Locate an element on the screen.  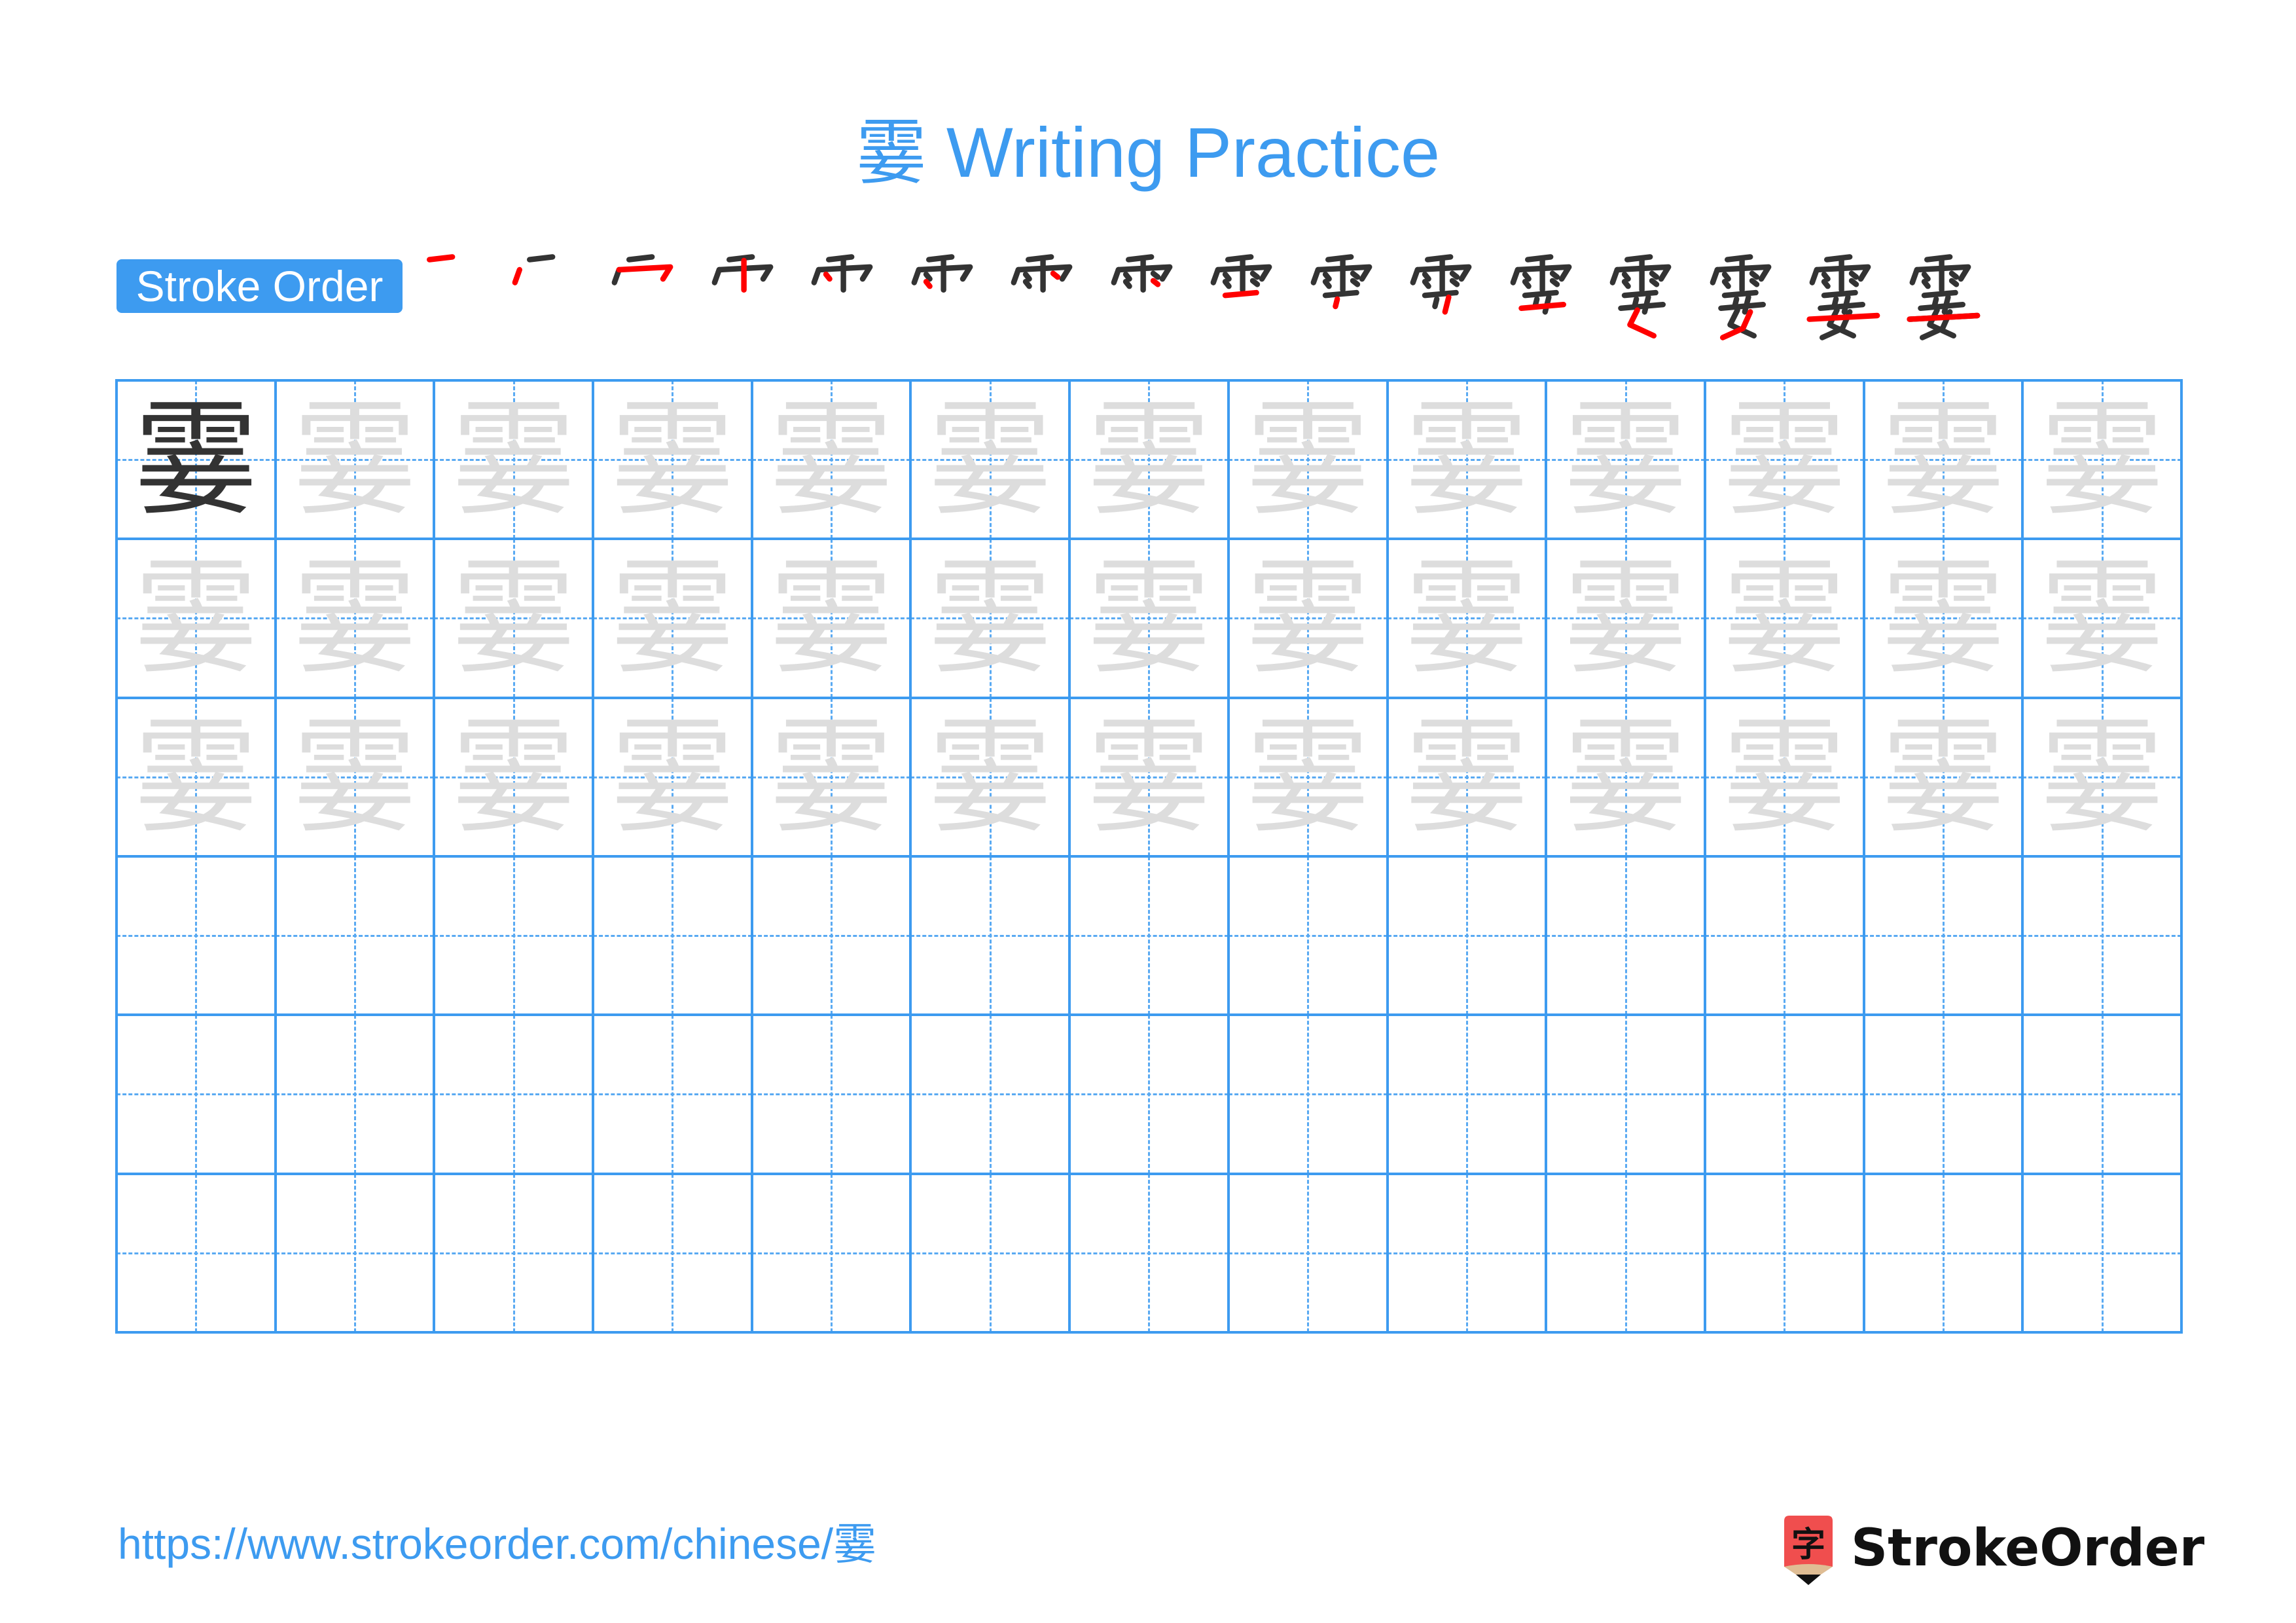
brand-logo: 字 StrokeOrder is located at coordinates (1991, 1548).